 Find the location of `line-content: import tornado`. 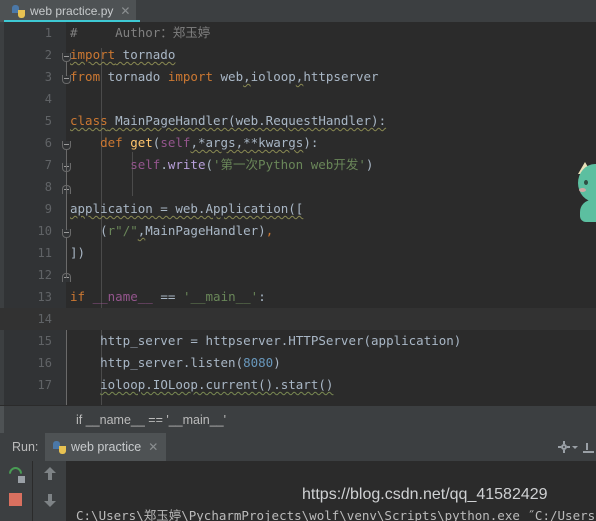

line-content: import tornado is located at coordinates (123, 54).